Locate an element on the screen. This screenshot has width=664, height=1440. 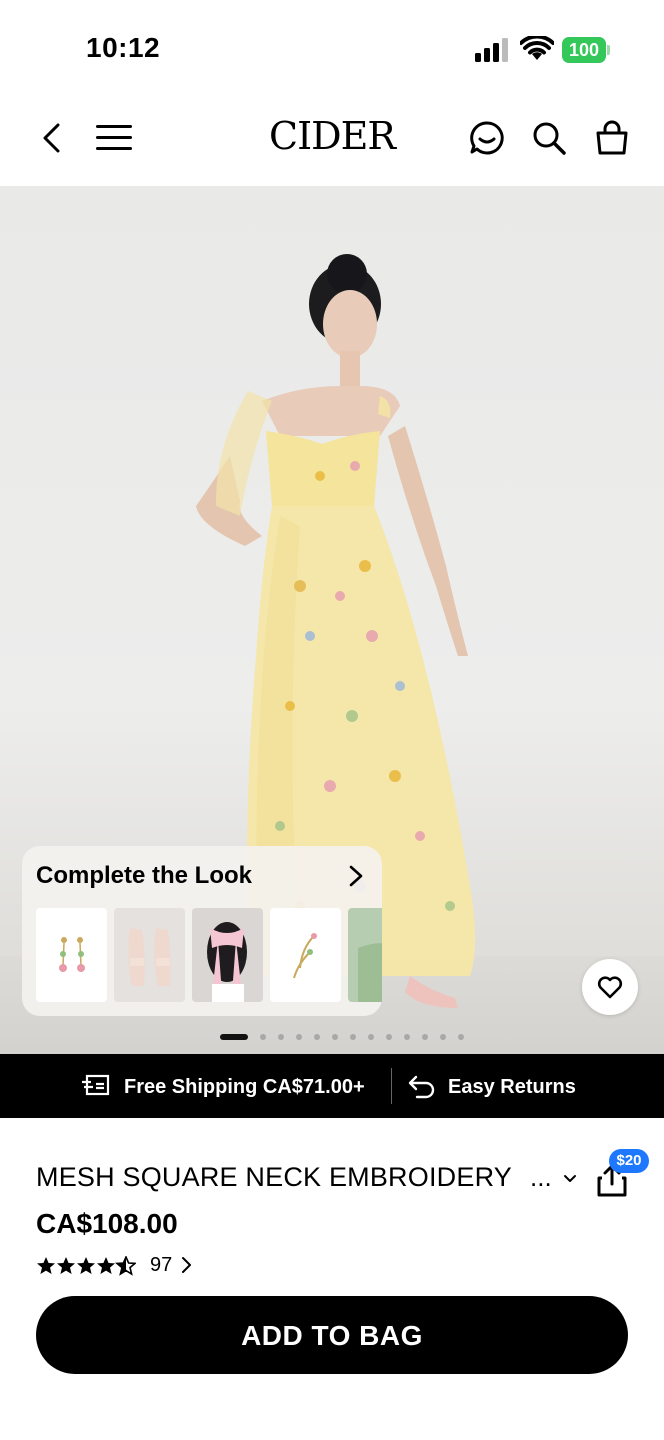
share-reward-badge: $20 is located at coordinates (629, 1161).